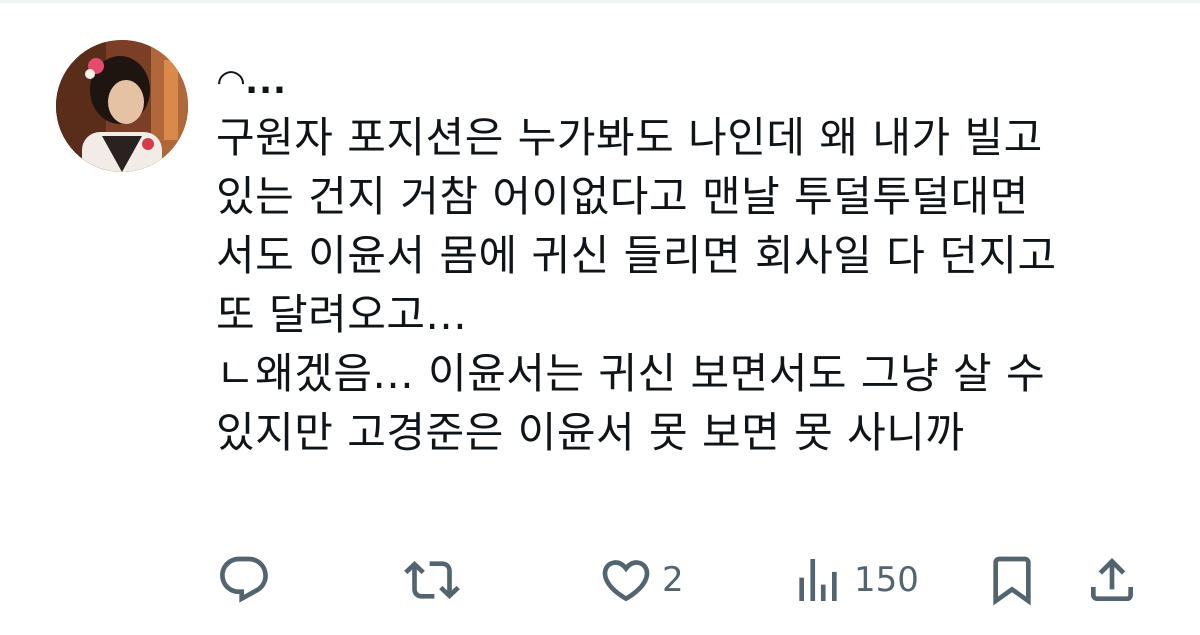  I want to click on share-icon, so click(1112, 579).